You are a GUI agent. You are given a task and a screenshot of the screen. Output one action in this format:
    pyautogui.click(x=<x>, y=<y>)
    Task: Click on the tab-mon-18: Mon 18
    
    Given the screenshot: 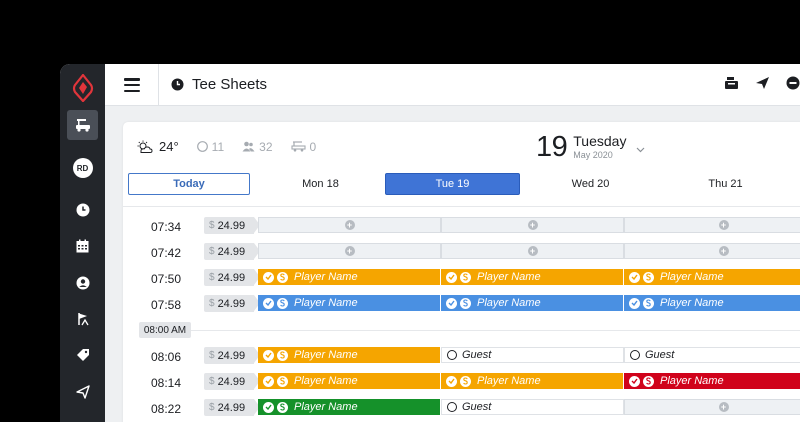 What is the action you would take?
    pyautogui.click(x=320, y=184)
    